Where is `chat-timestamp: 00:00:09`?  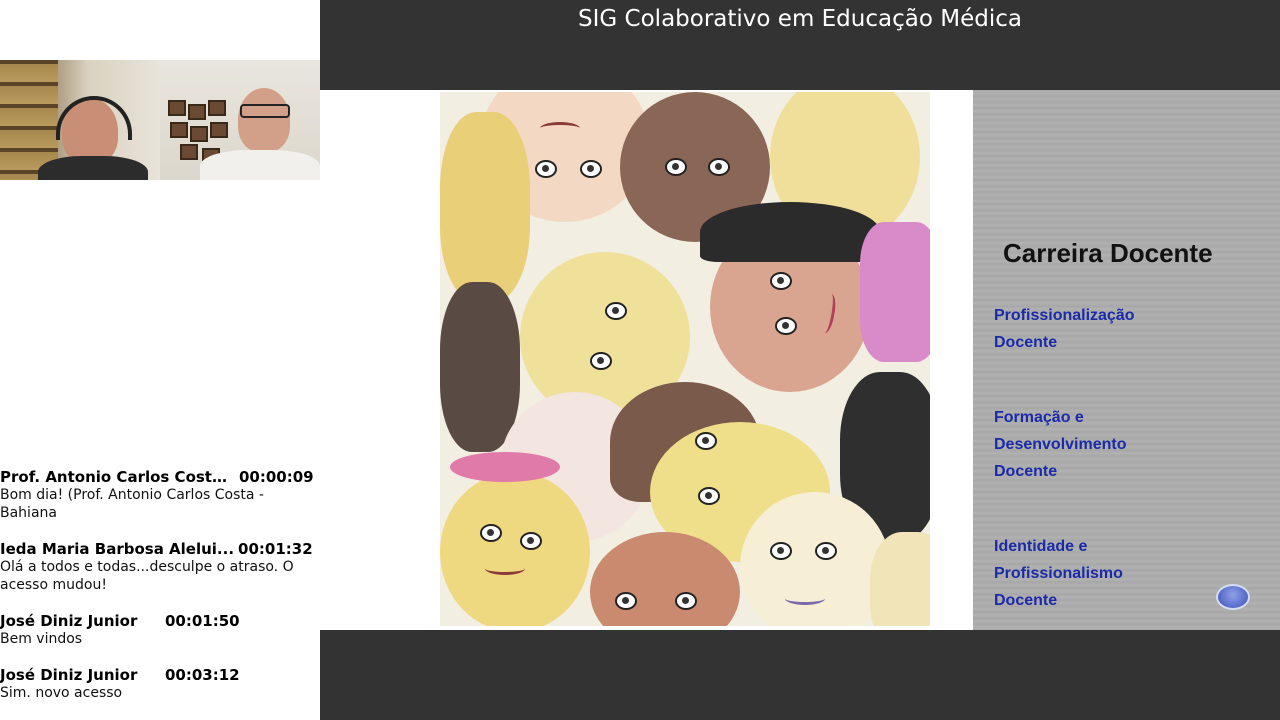 chat-timestamp: 00:00:09 is located at coordinates (276, 477).